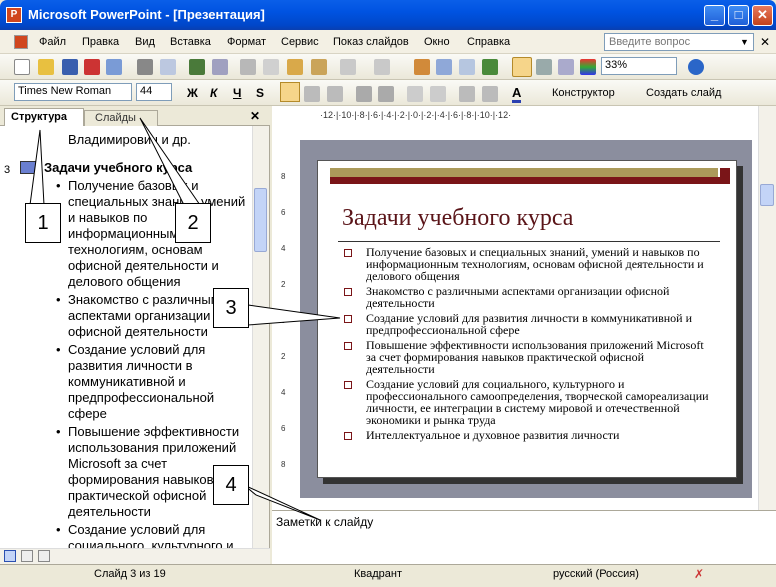 The image size is (776, 587). Describe the element at coordinates (231, 485) in the screenshot. I see `callout-4: 4` at that location.